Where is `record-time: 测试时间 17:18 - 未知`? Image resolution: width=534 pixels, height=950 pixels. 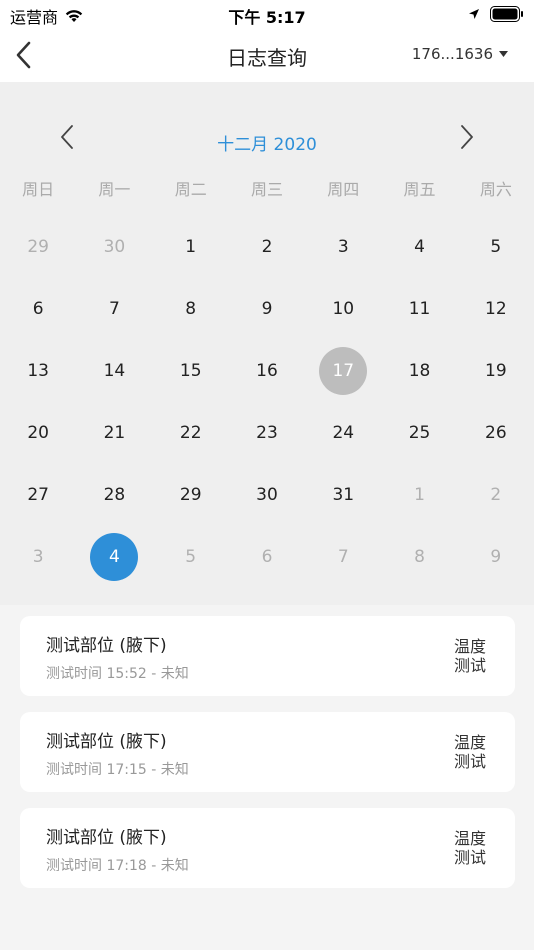 record-time: 测试时间 17:18 - 未知 is located at coordinates (117, 866).